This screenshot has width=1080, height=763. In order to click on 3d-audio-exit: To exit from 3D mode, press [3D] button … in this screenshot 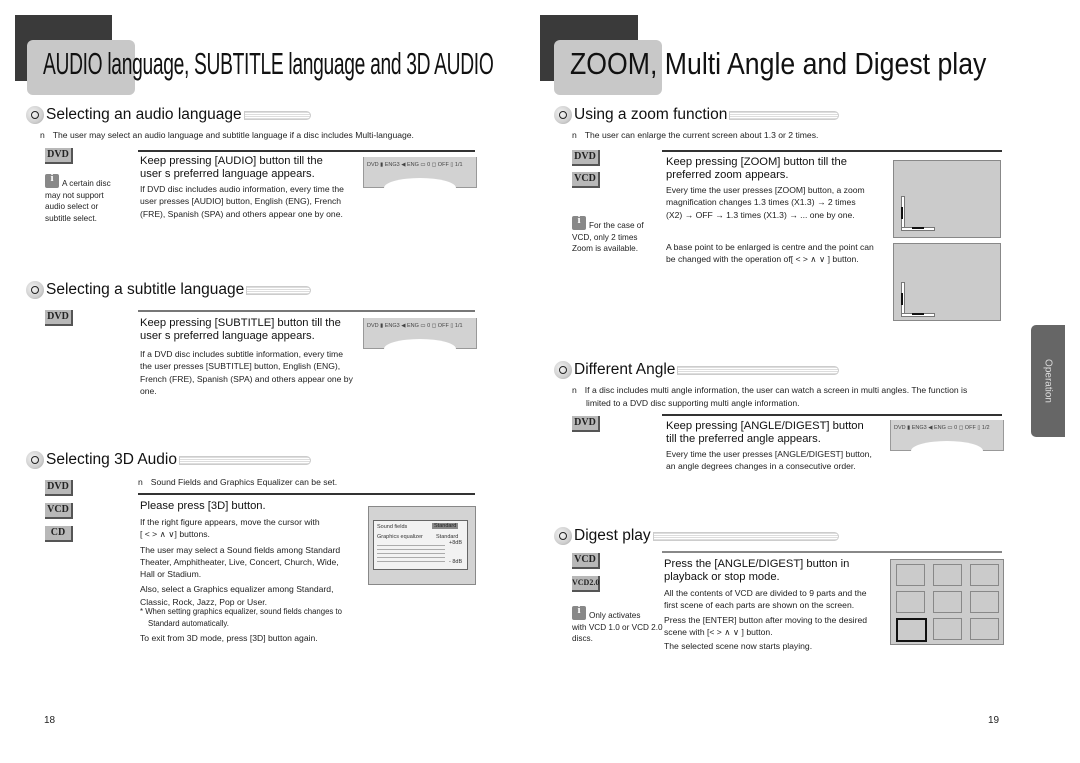, I will do `click(229, 638)`.